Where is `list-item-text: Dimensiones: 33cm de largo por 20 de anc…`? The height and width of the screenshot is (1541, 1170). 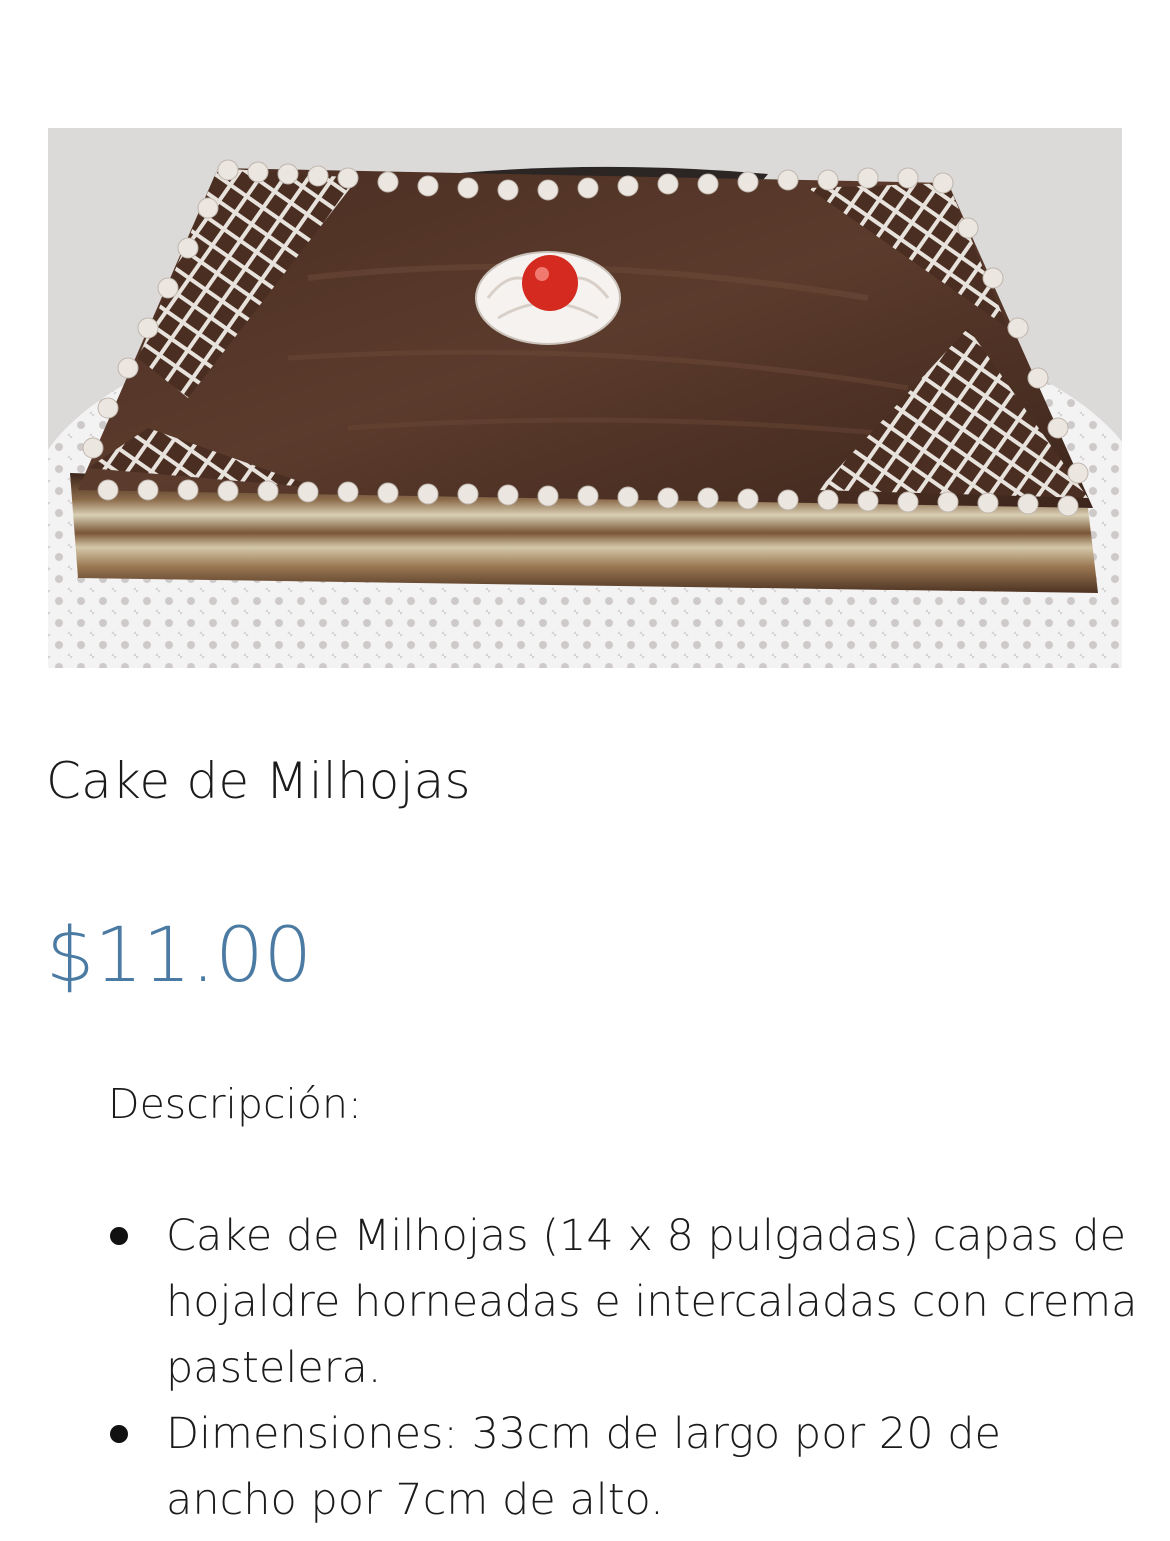 list-item-text: Dimensiones: 33cm de largo por 20 de anc… is located at coordinates (583, 1467).